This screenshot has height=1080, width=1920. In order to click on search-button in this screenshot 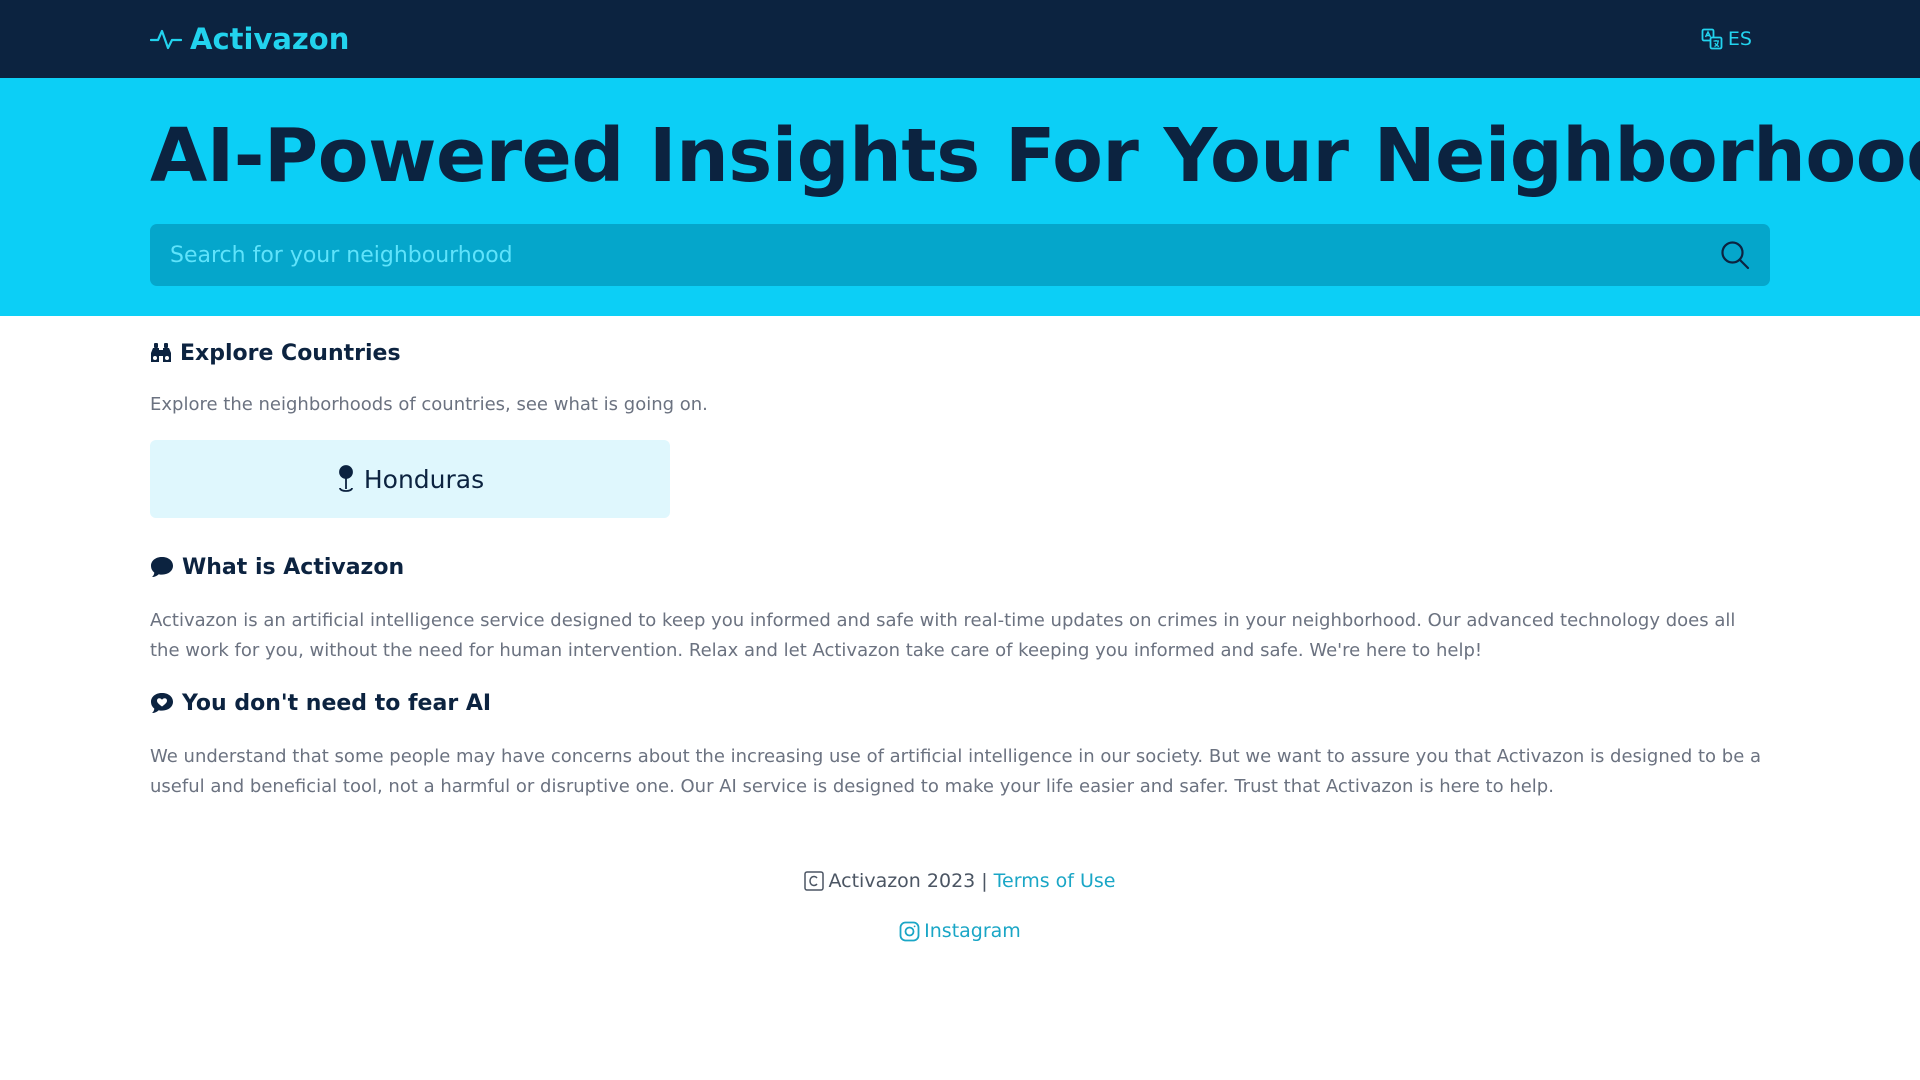, I will do `click(1735, 255)`.